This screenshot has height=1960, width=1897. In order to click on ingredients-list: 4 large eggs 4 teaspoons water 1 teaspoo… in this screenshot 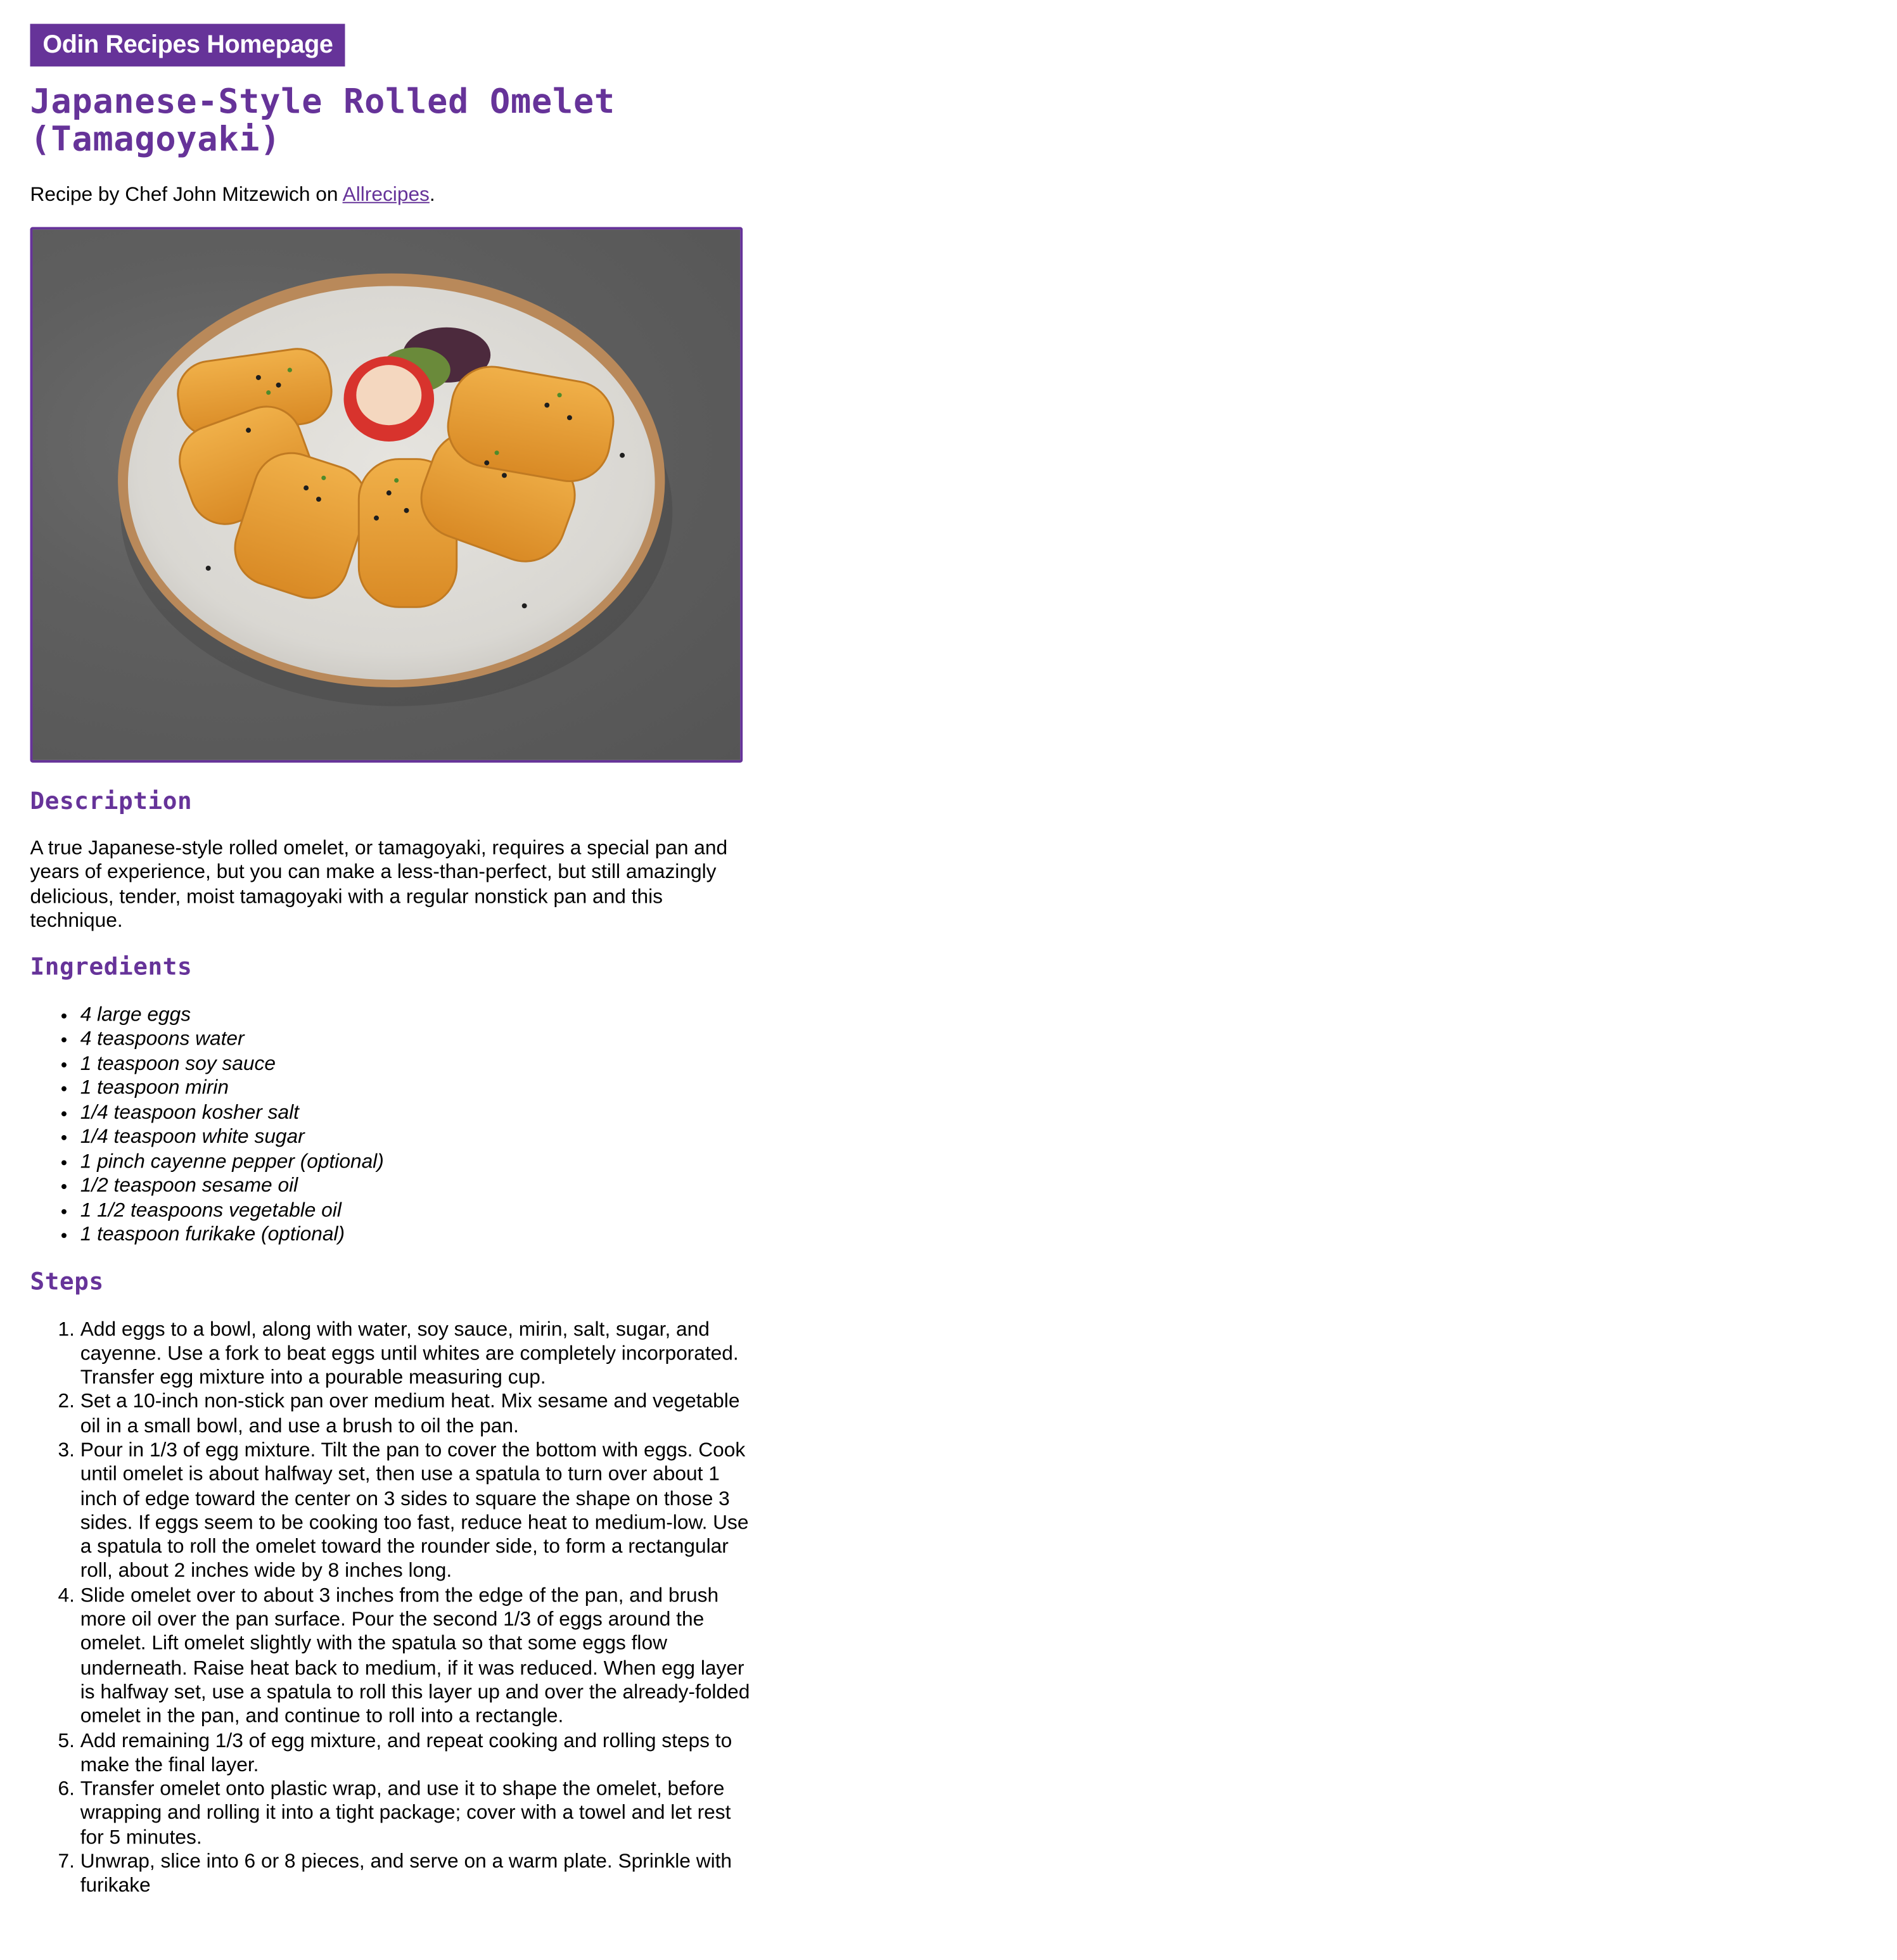, I will do `click(388, 1125)`.